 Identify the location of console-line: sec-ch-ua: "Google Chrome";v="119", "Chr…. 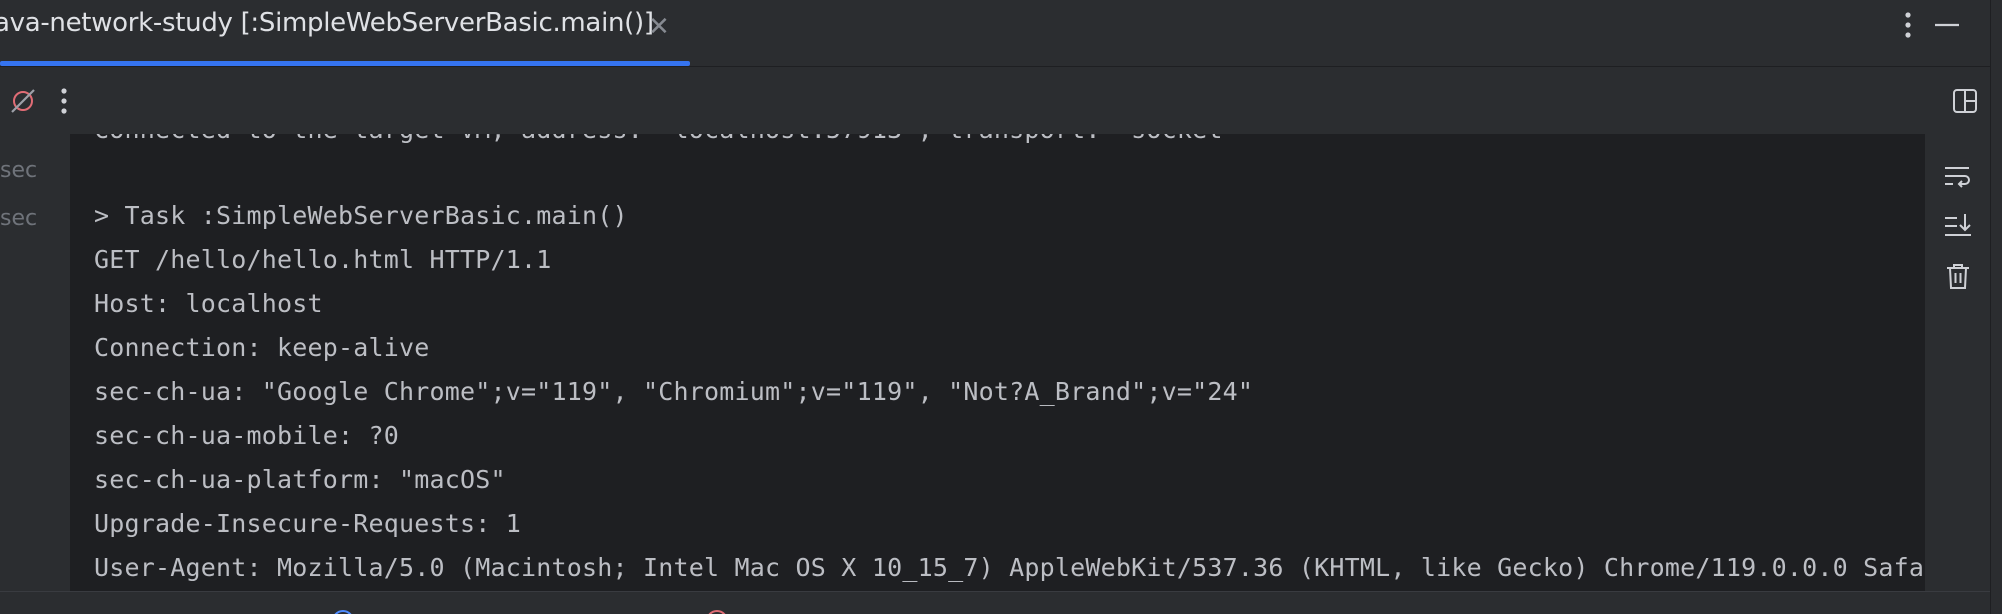
(674, 391).